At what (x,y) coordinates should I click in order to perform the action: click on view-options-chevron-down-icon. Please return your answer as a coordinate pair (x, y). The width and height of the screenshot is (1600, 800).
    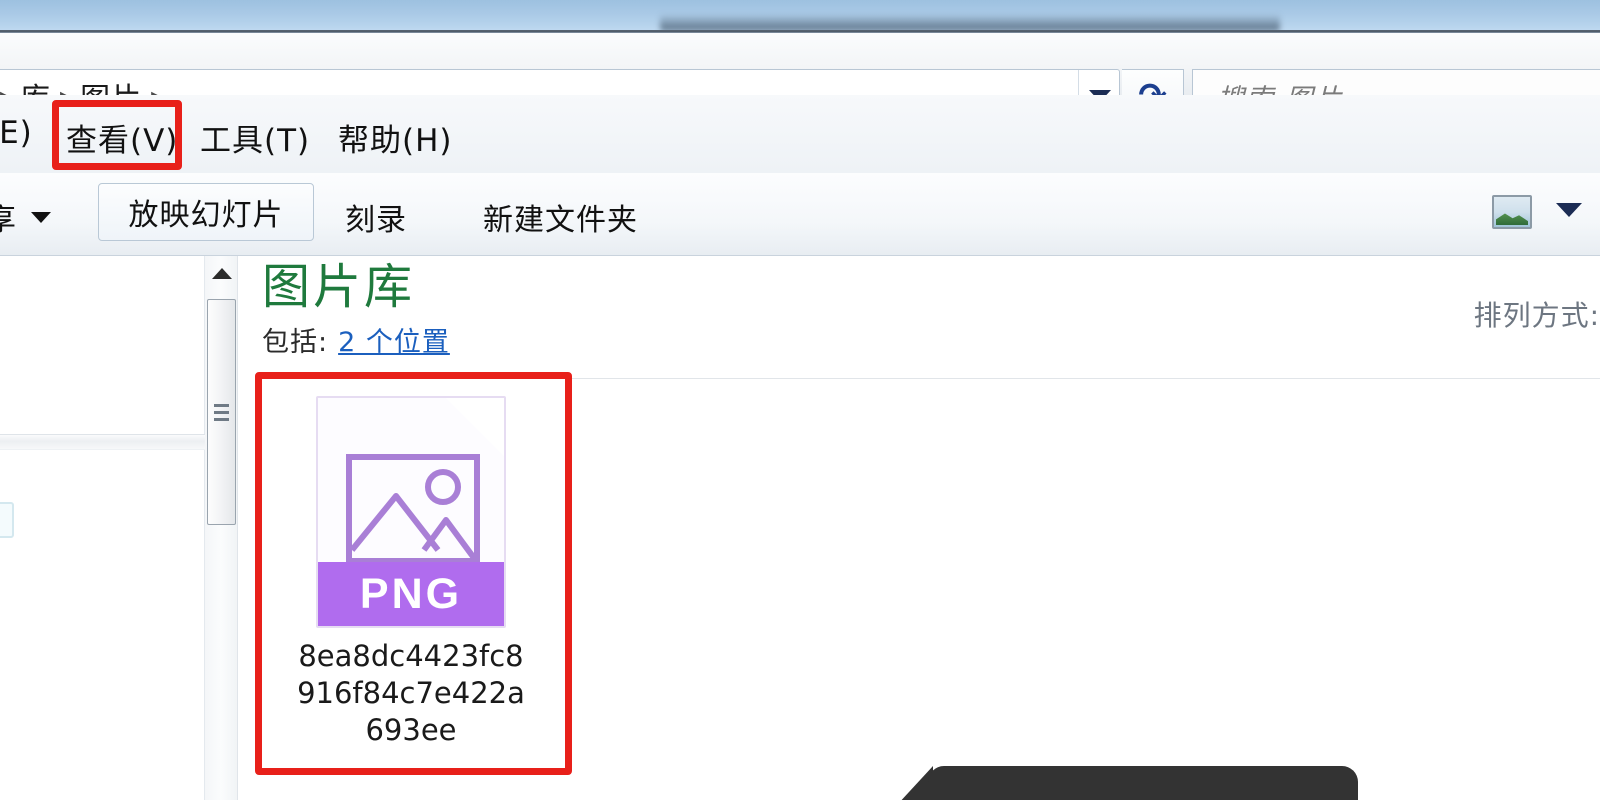
    Looking at the image, I should click on (1569, 210).